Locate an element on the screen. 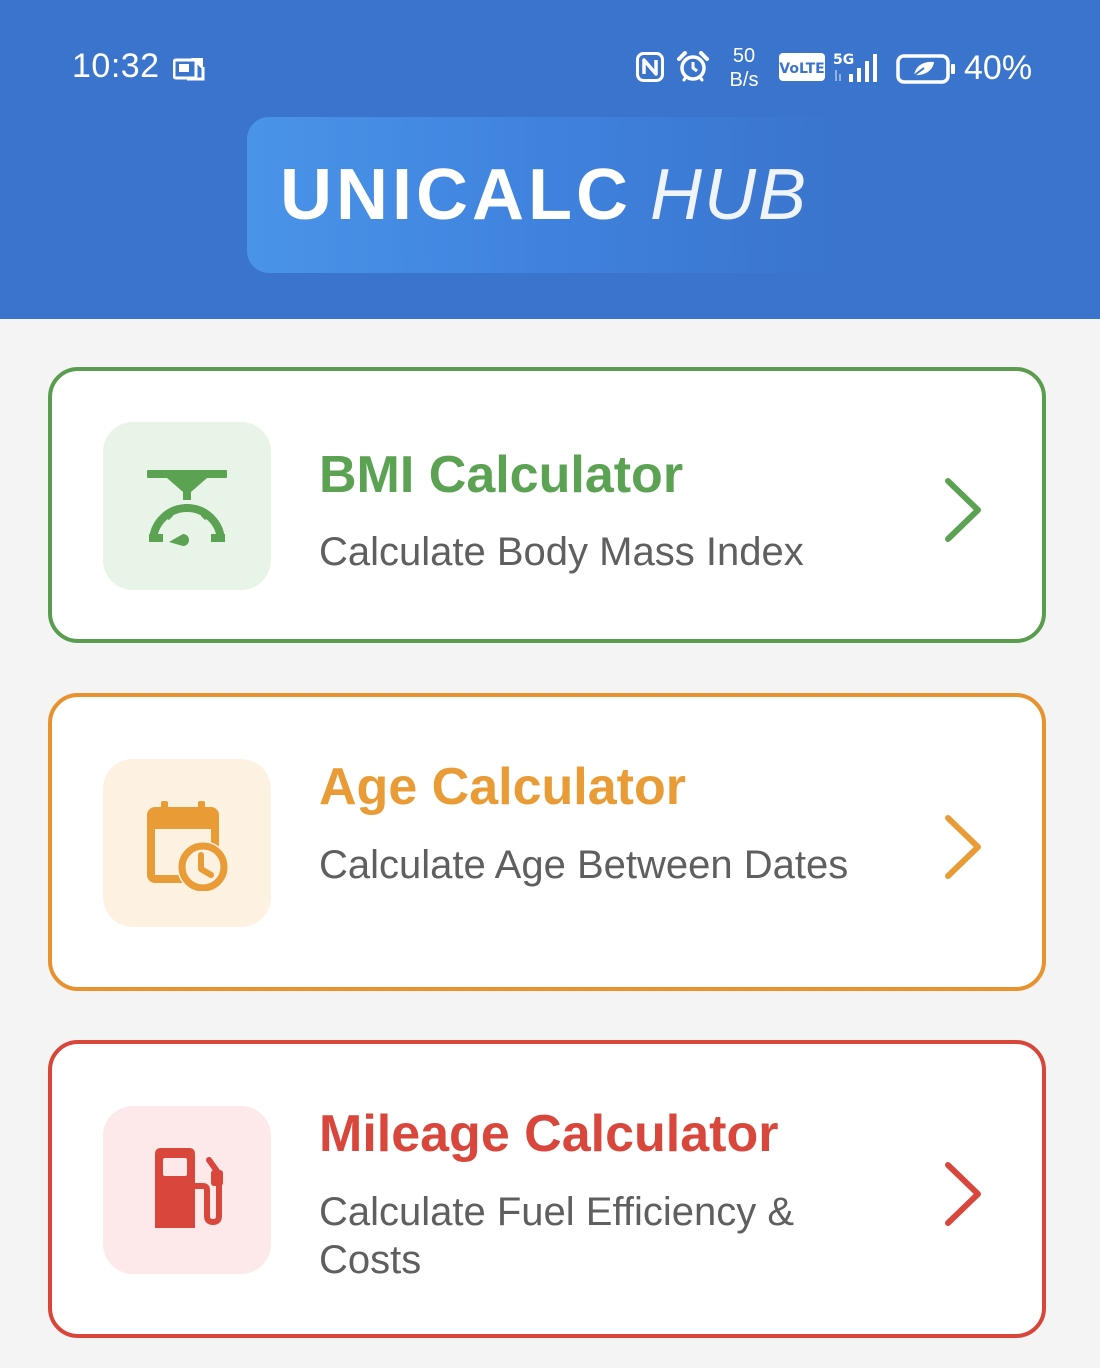  network-speed-unit: B/s is located at coordinates (744, 80).